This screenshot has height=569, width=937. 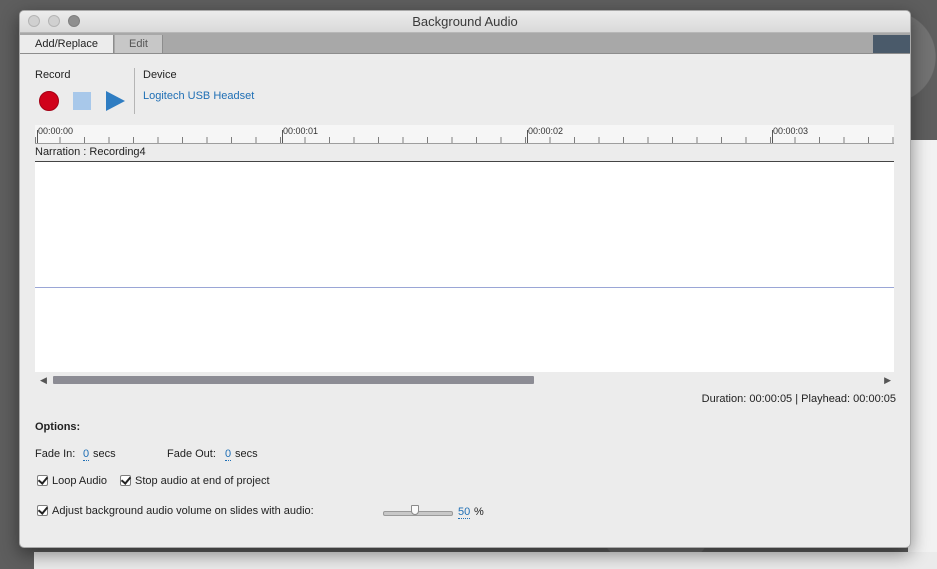 What do you see at coordinates (58, 427) in the screenshot?
I see `options-title: Options:` at bounding box center [58, 427].